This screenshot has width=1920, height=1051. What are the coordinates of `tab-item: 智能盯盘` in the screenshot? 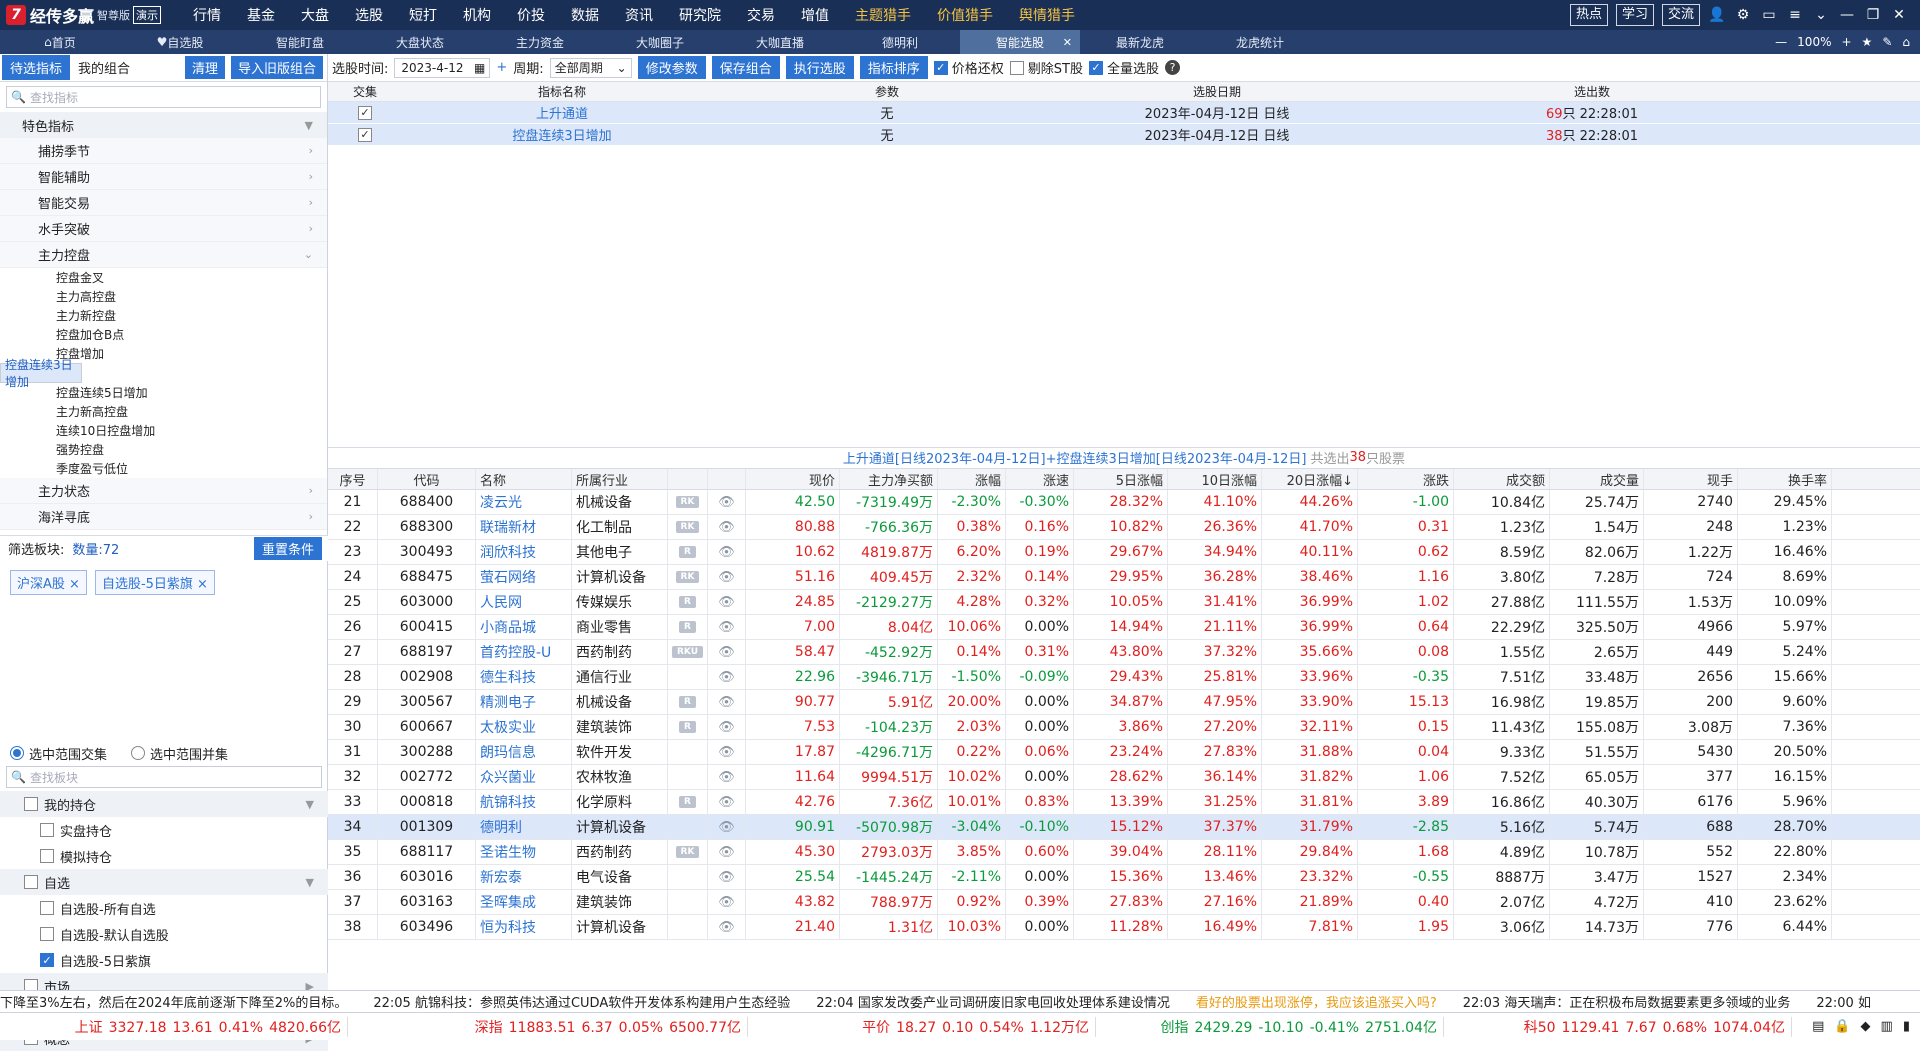 It's located at (300, 42).